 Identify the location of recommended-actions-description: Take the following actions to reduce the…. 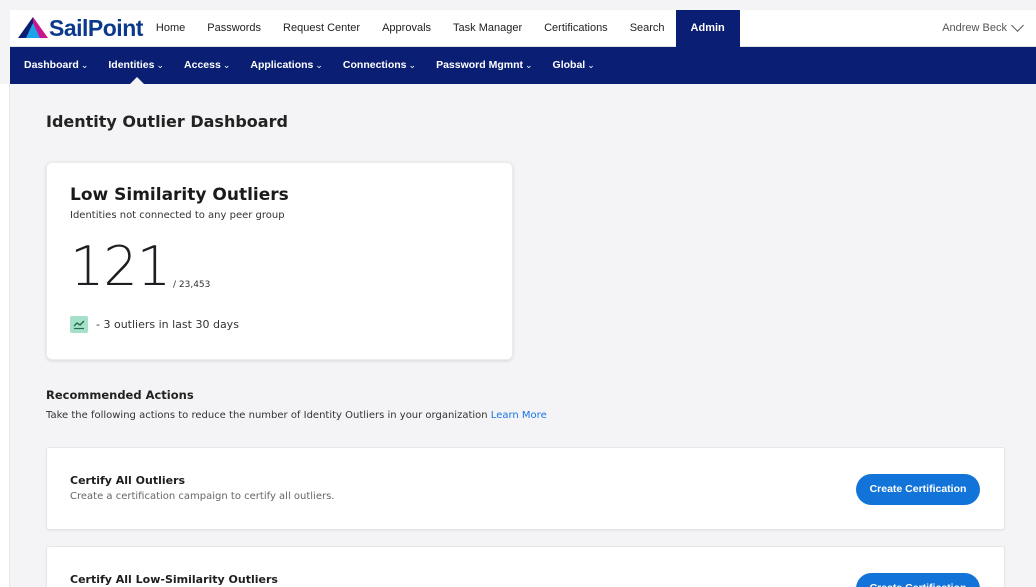
(296, 415).